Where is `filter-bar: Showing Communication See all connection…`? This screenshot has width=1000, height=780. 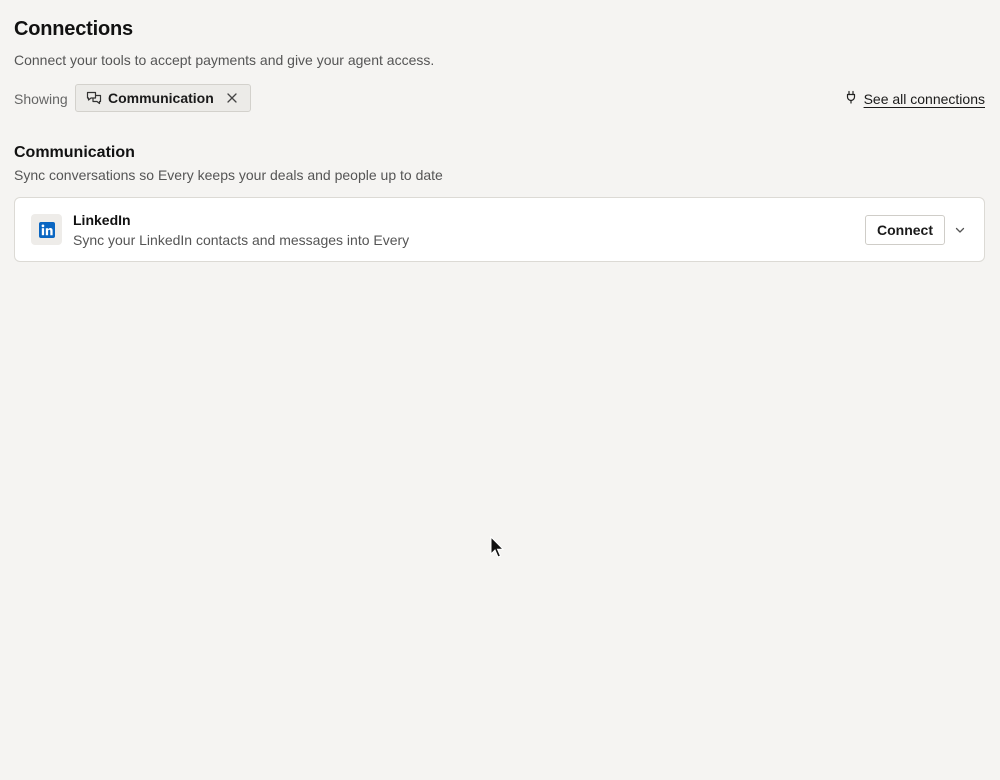 filter-bar: Showing Communication See all connection… is located at coordinates (499, 99).